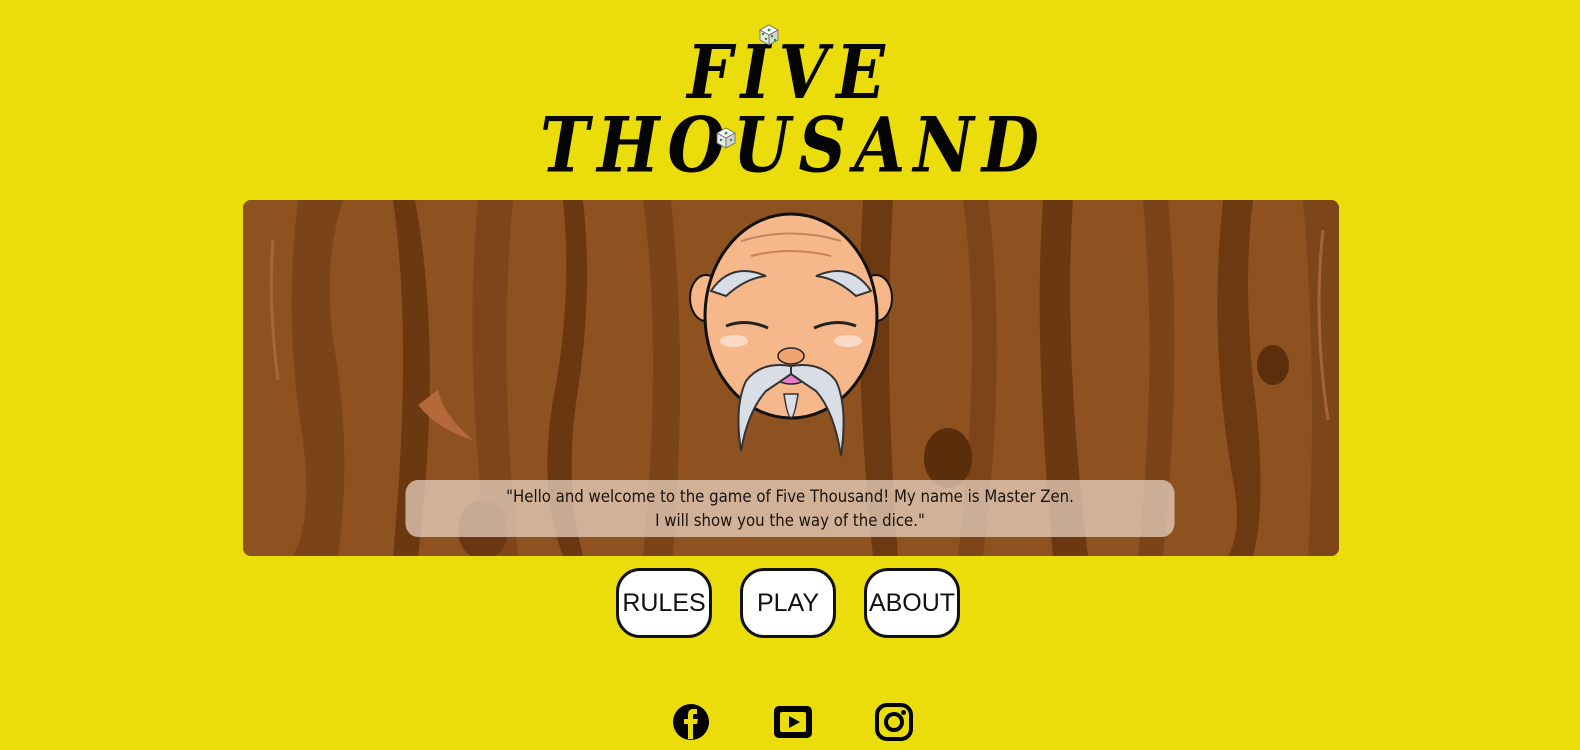 The height and width of the screenshot is (750, 1580). What do you see at coordinates (793, 722) in the screenshot?
I see `youtube-icon` at bounding box center [793, 722].